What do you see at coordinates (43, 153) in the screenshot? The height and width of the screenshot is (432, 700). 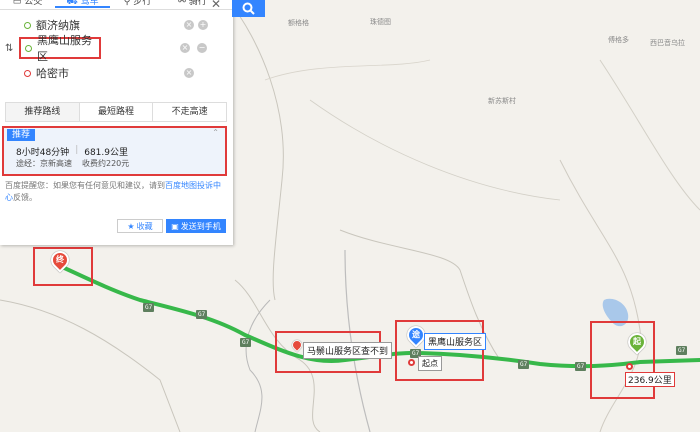 I see `route-duration: 8小时48分钟` at bounding box center [43, 153].